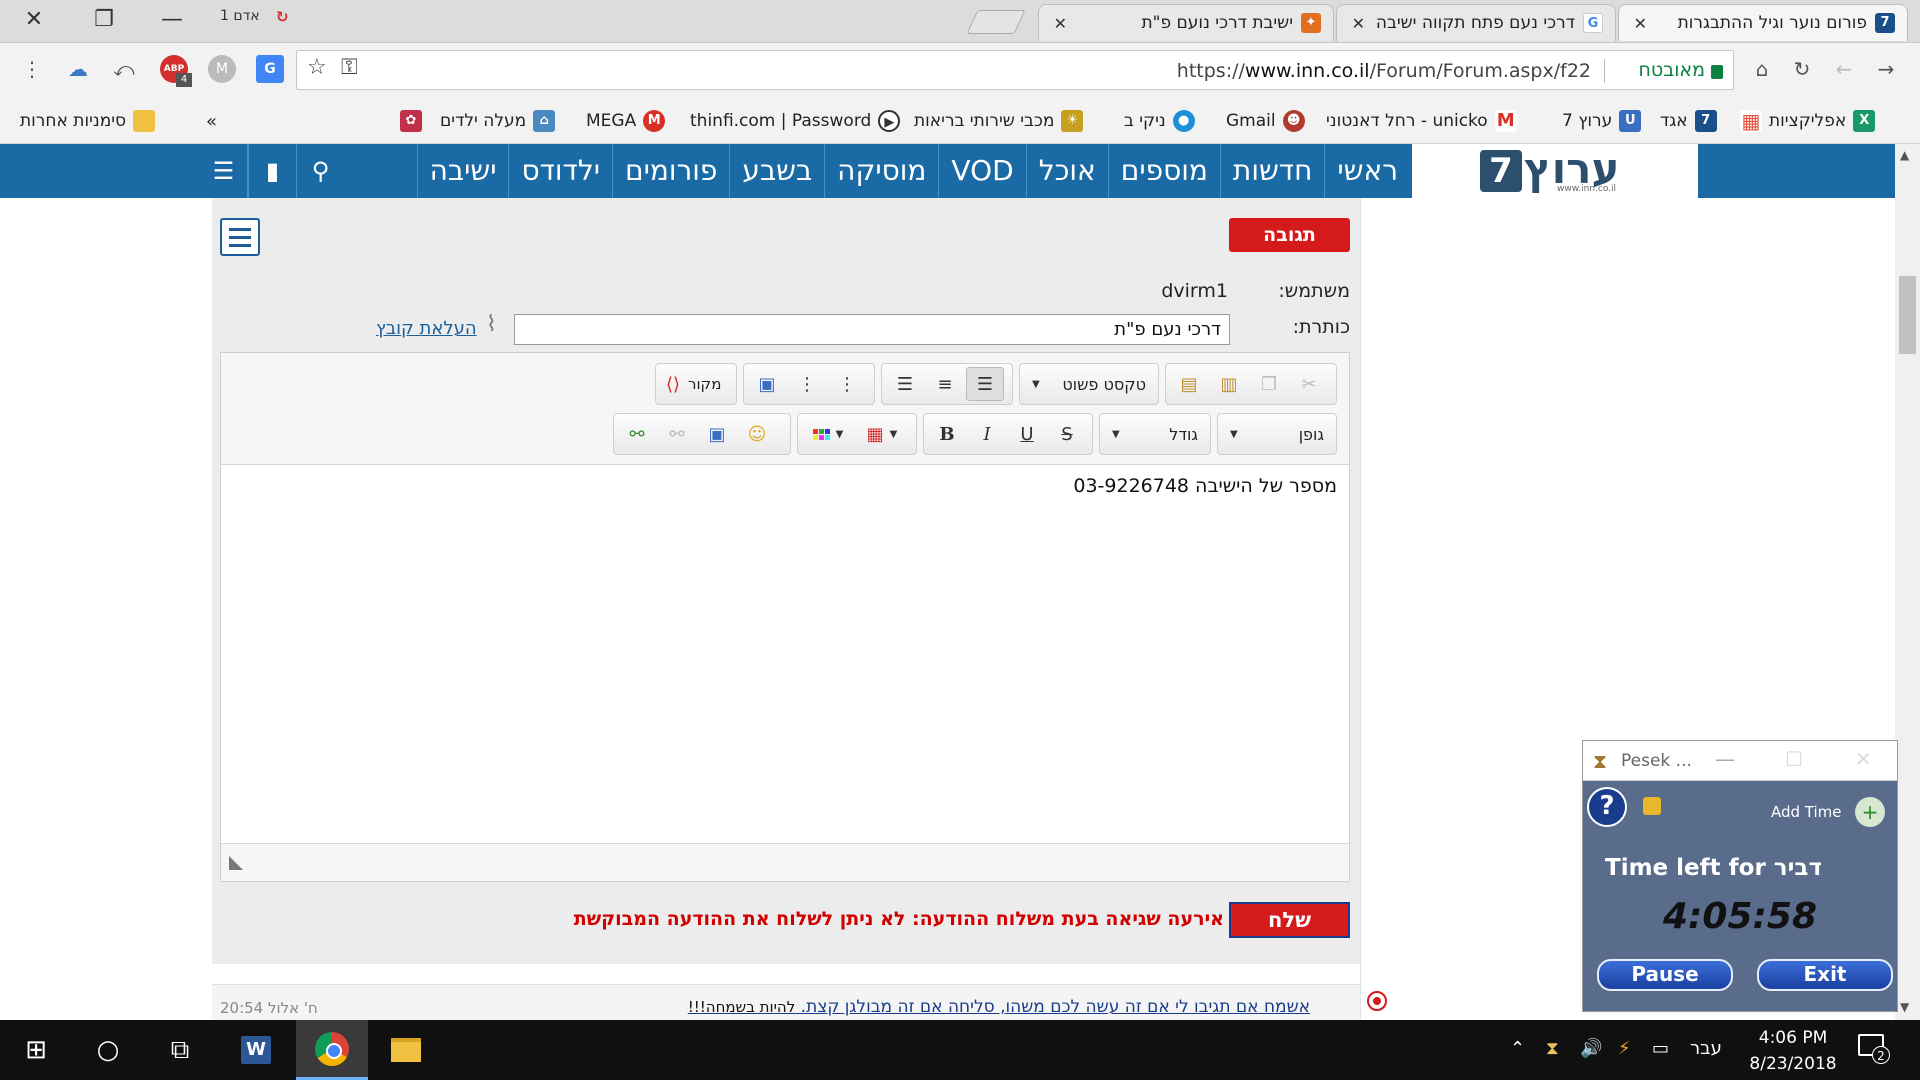 This screenshot has width=1920, height=1080. What do you see at coordinates (124, 69) in the screenshot?
I see `link-extension-icon: ⤺` at bounding box center [124, 69].